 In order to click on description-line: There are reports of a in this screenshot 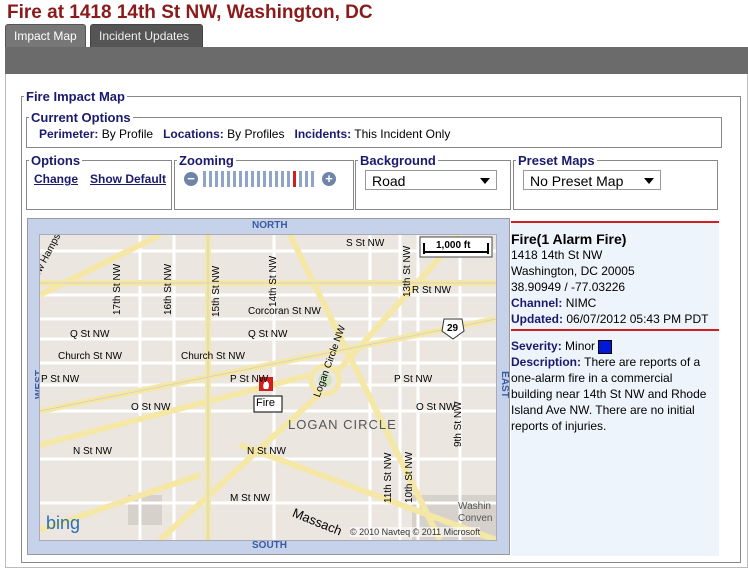, I will do `click(642, 362)`.